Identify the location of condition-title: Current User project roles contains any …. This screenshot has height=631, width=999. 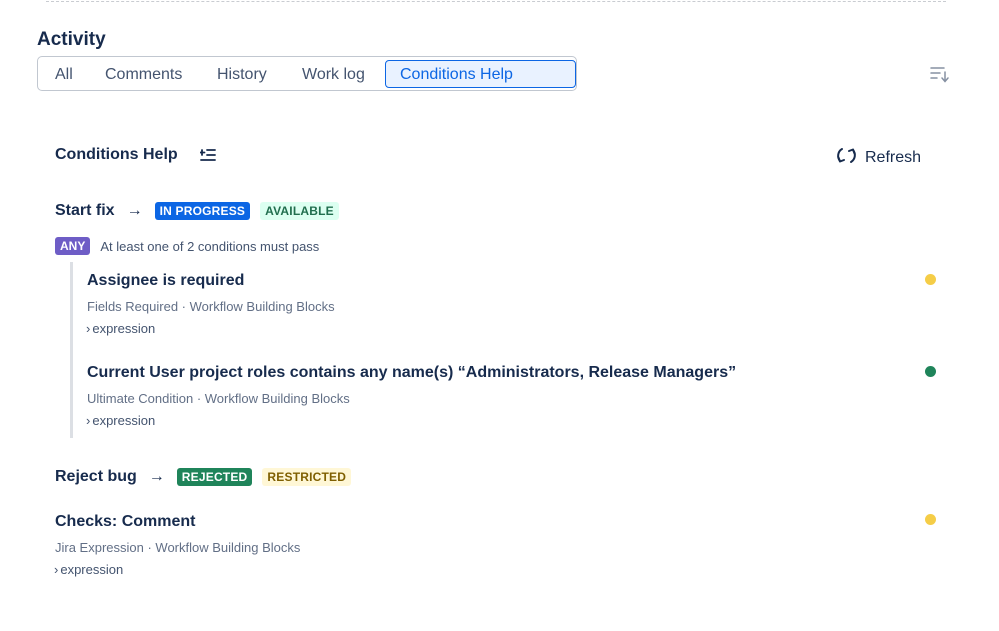
(412, 372).